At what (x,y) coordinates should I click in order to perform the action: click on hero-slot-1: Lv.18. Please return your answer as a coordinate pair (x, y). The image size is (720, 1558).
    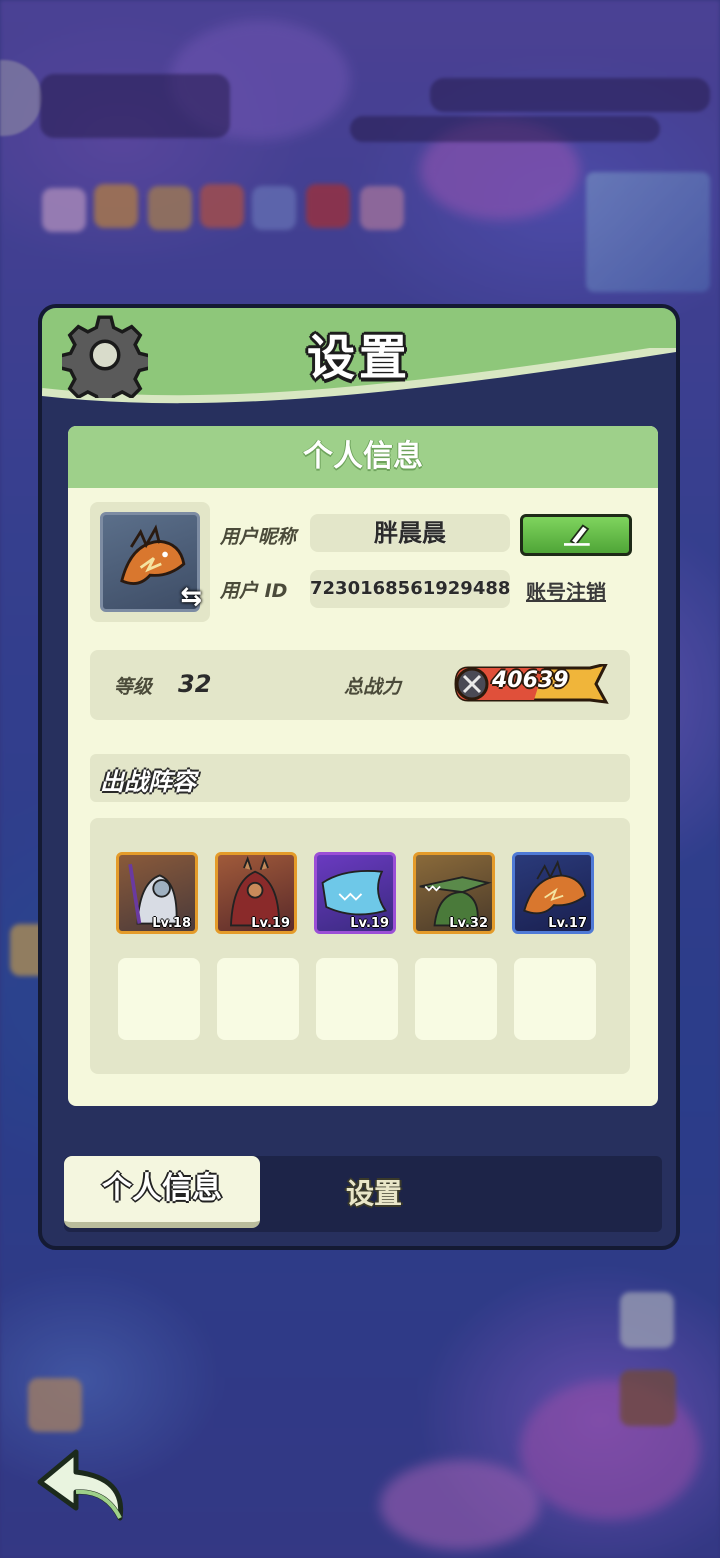
    Looking at the image, I should click on (157, 893).